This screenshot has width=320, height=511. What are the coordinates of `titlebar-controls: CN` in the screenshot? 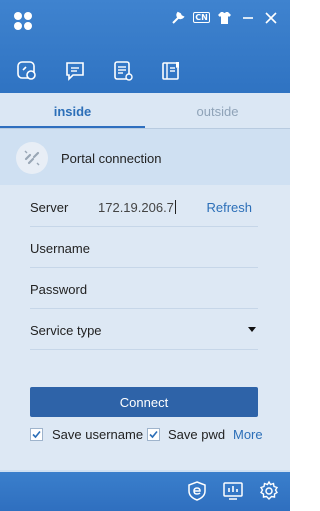 It's located at (224, 17).